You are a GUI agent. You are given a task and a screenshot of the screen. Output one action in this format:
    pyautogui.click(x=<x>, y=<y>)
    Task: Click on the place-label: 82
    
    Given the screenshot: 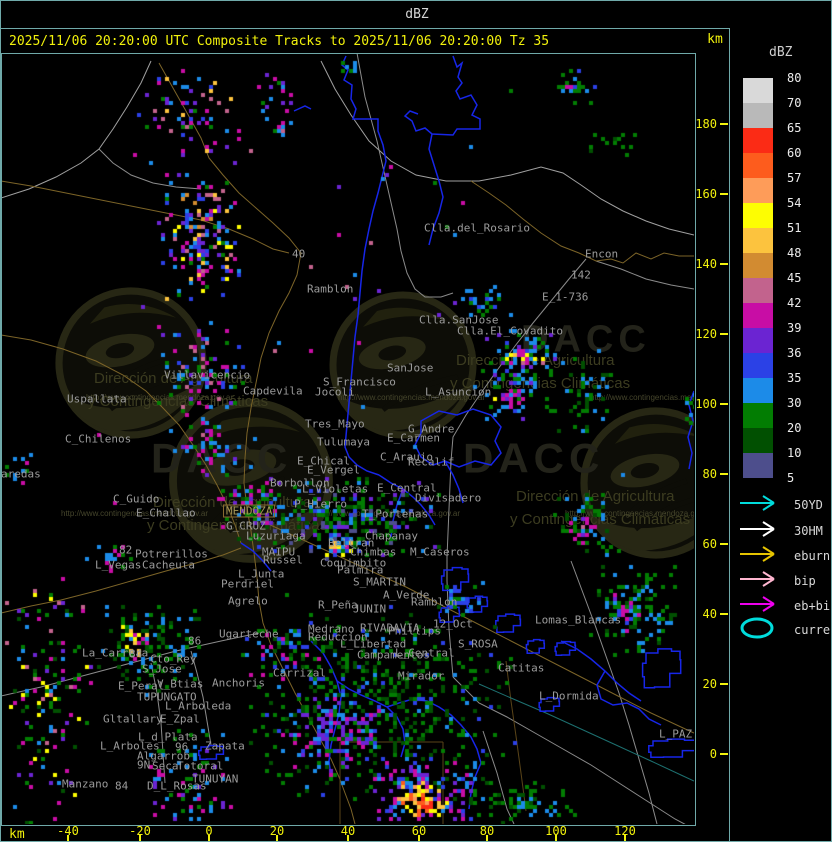 What is the action you would take?
    pyautogui.click(x=126, y=550)
    